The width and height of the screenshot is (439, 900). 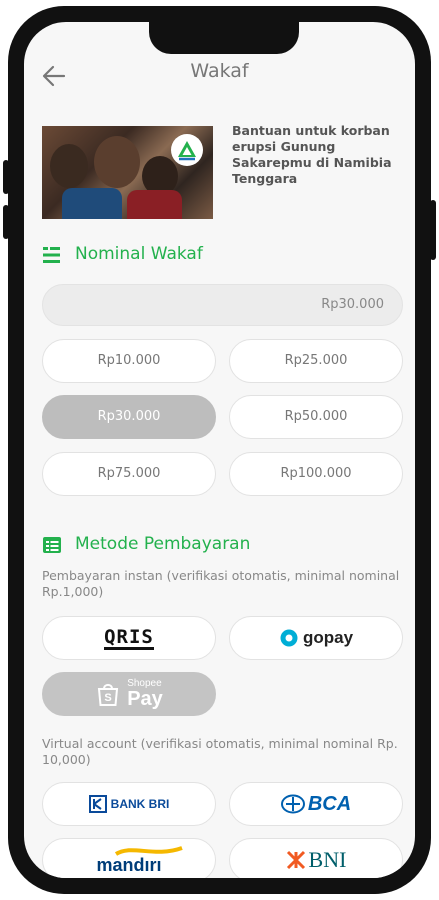 What do you see at coordinates (129, 417) in the screenshot?
I see `amount-option-30000: Rp30.000` at bounding box center [129, 417].